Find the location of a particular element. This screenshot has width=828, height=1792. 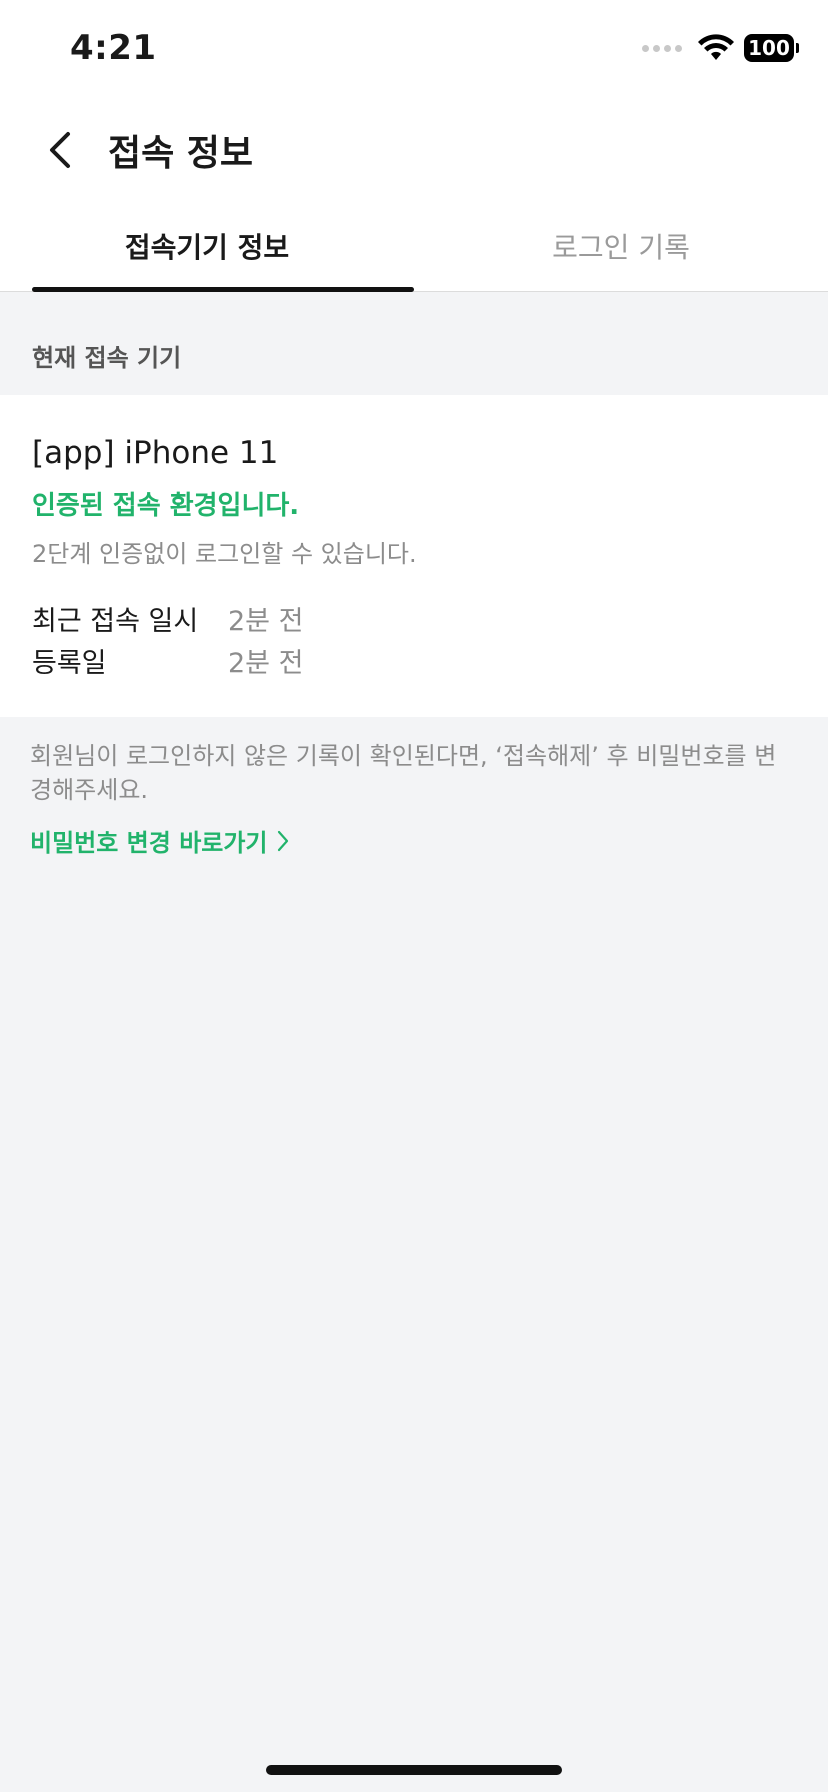

status-time: 4:21 is located at coordinates (113, 48).